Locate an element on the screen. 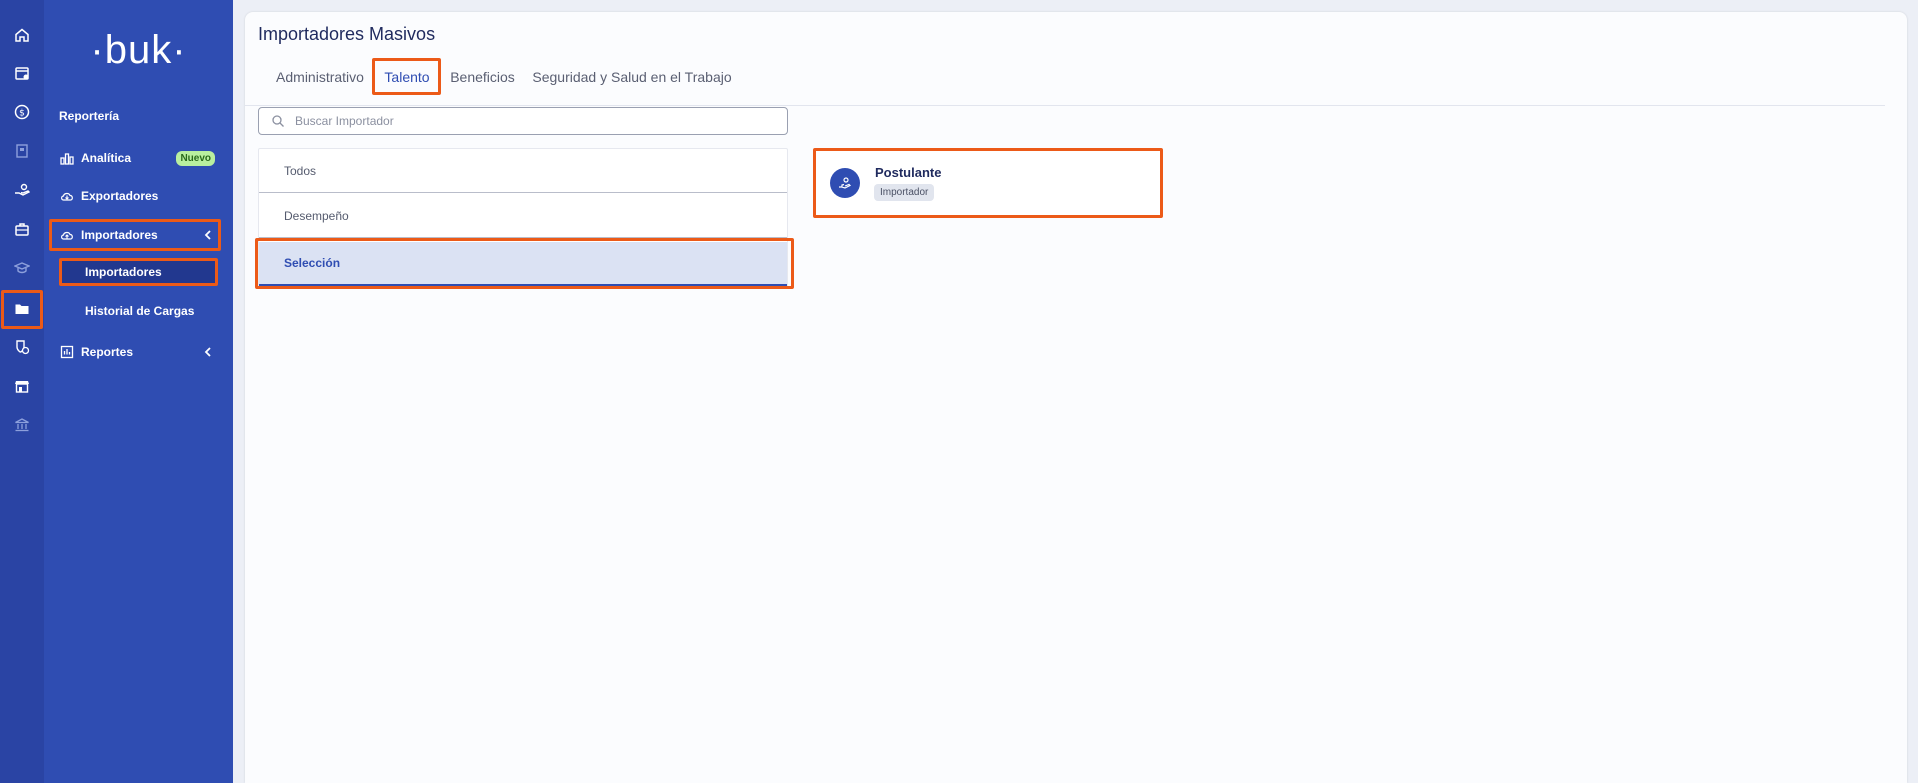  card-tag: Importador is located at coordinates (904, 192).